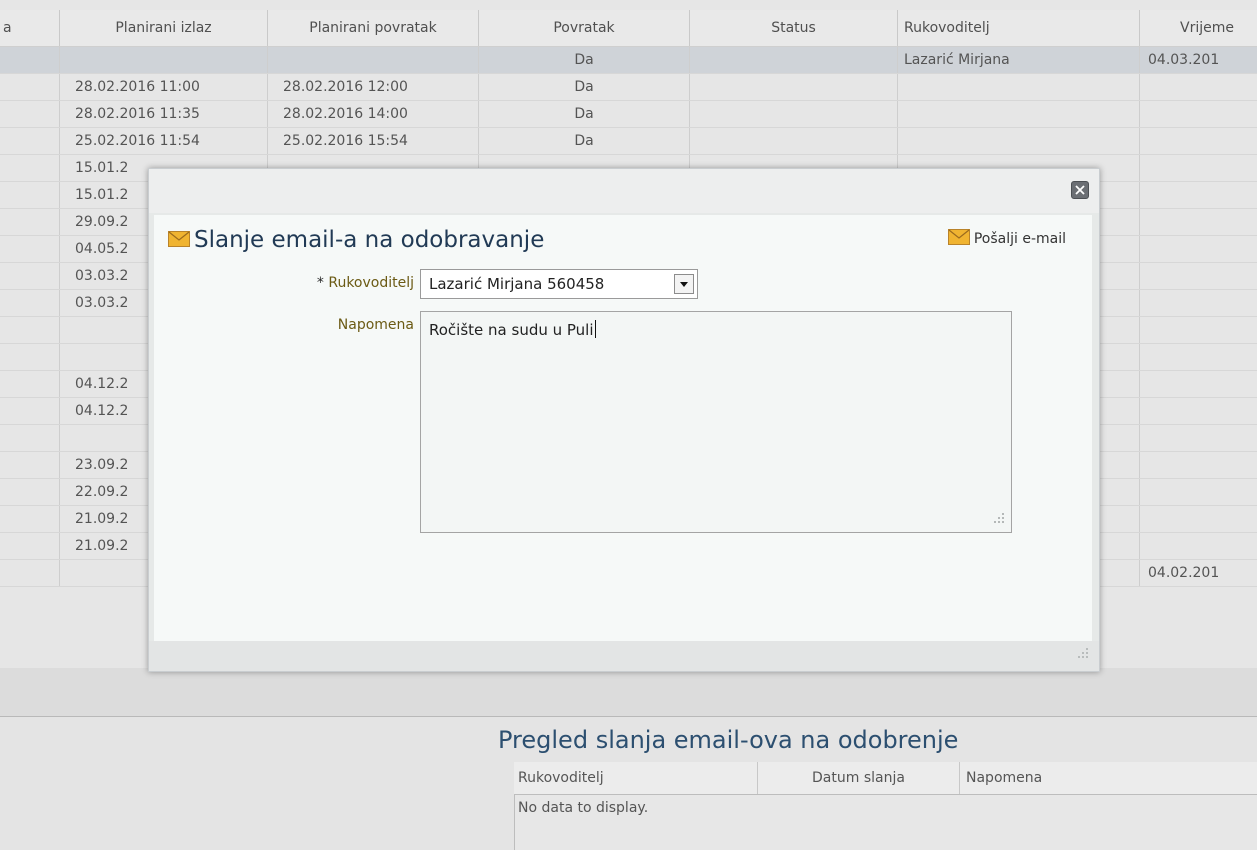  Describe the element at coordinates (369, 240) in the screenshot. I see `dialog-title-text: Slanje email-a na odobravanje` at that location.